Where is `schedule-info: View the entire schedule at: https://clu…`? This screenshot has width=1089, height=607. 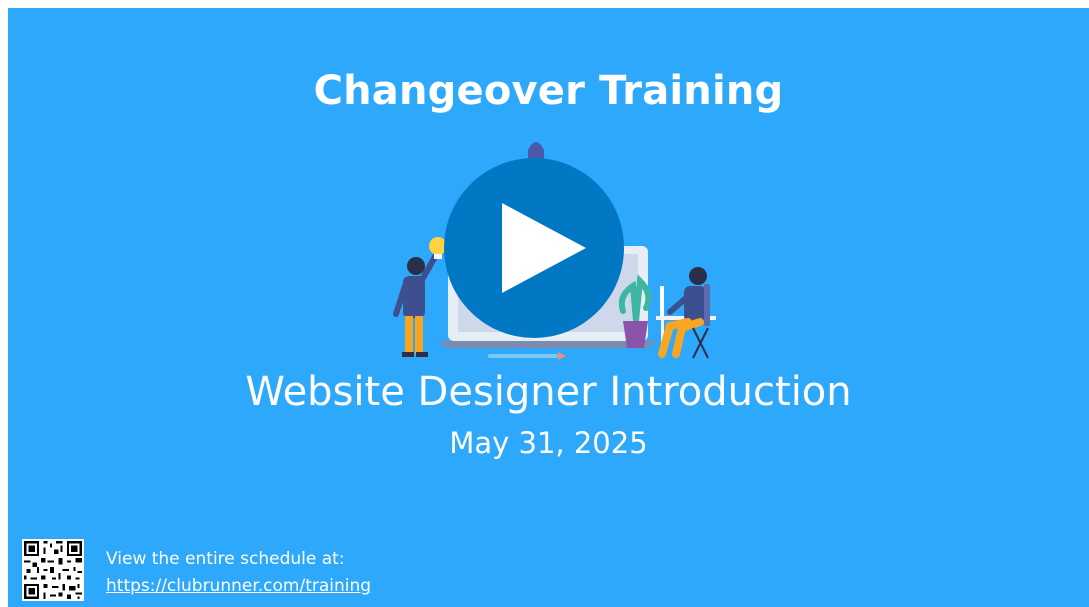 schedule-info: View the entire schedule at: https://clu… is located at coordinates (238, 573).